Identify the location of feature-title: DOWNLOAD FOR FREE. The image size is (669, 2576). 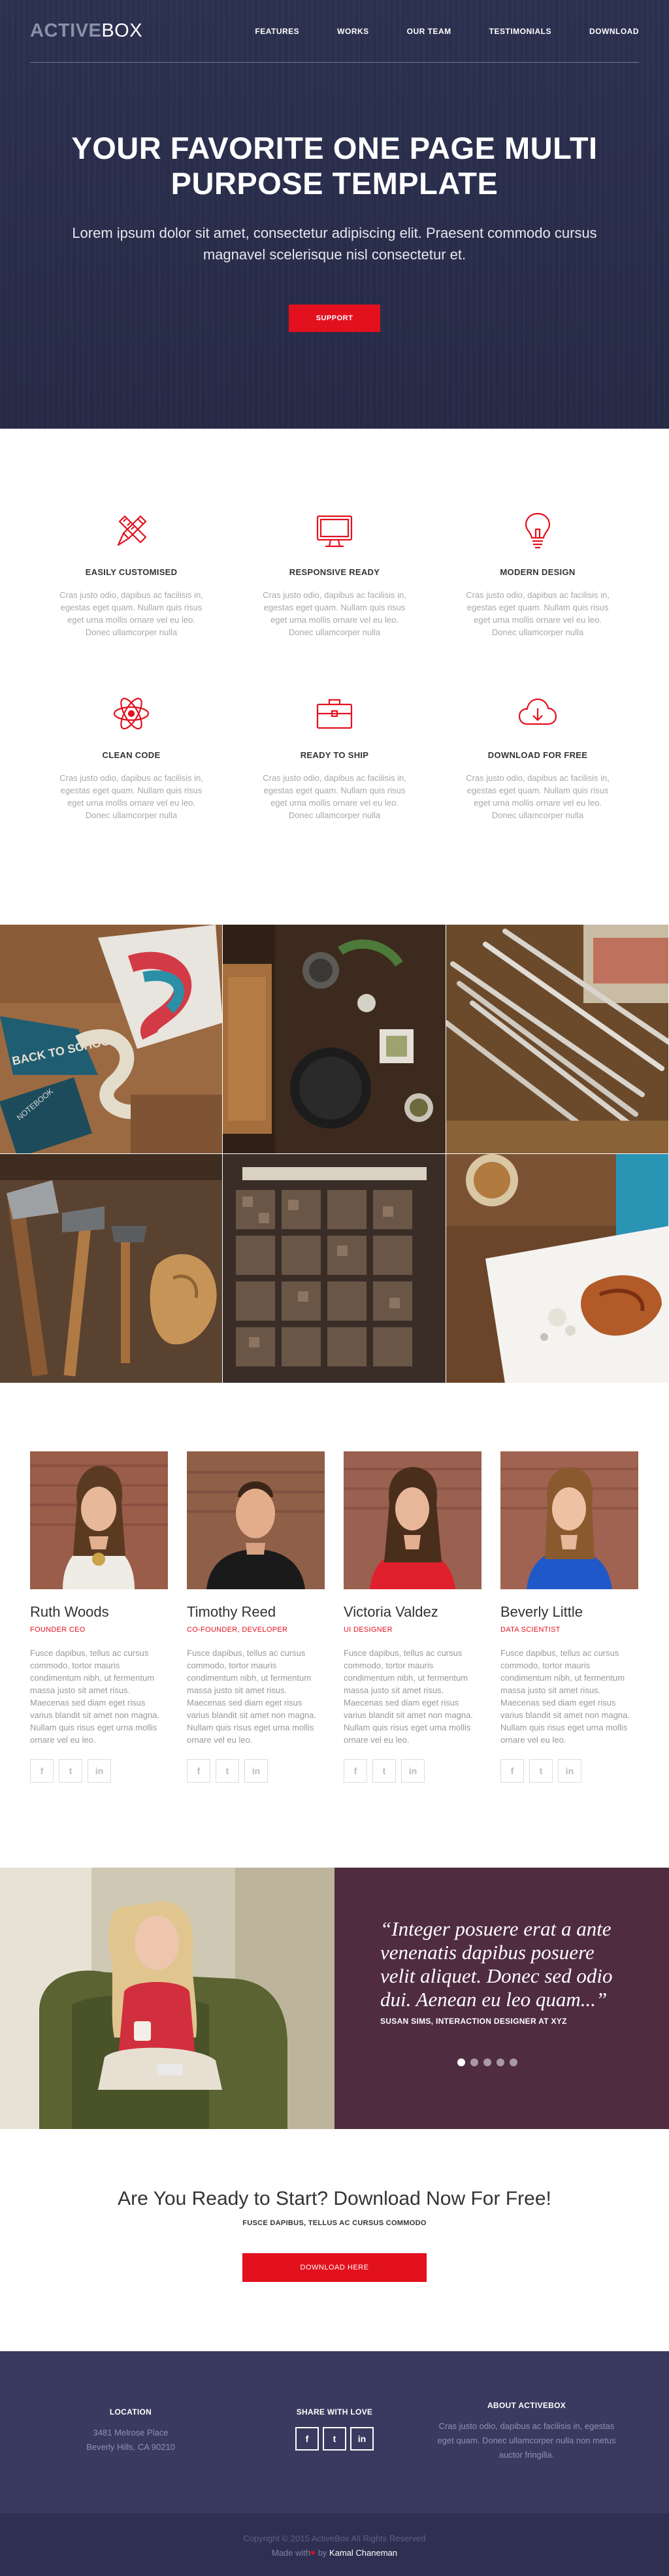
(537, 755).